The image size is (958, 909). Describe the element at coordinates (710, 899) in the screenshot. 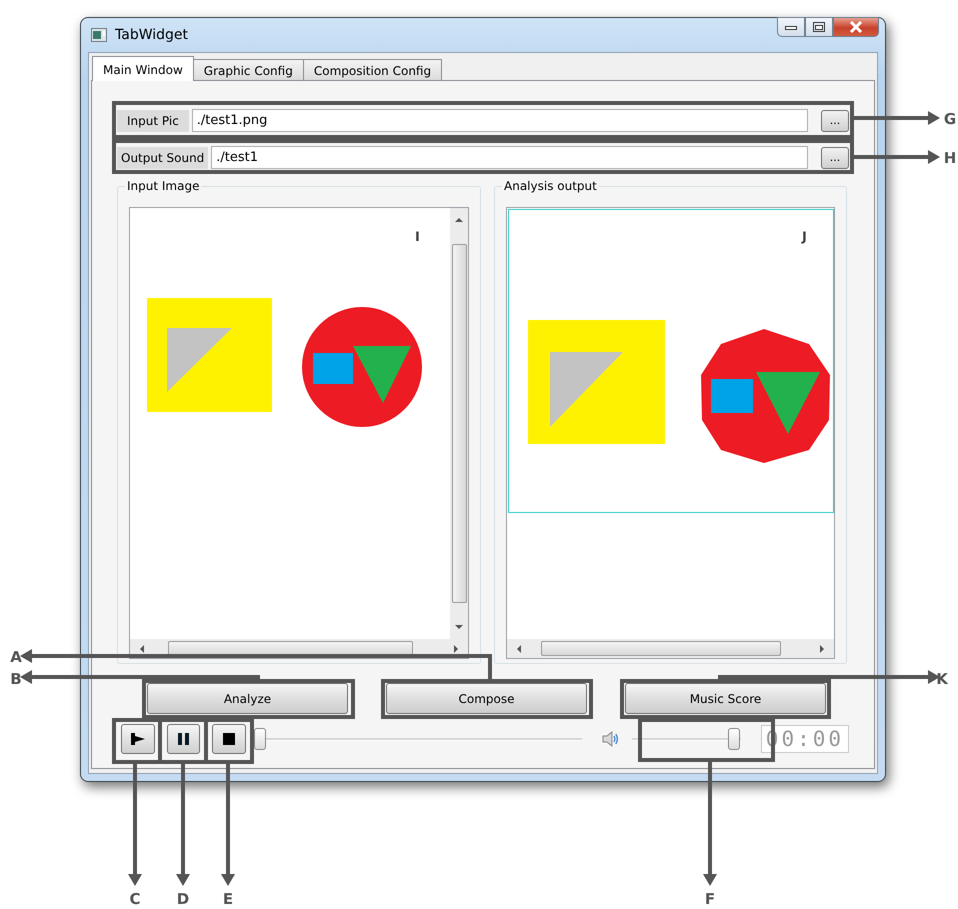

I see `callout-letter: F` at that location.